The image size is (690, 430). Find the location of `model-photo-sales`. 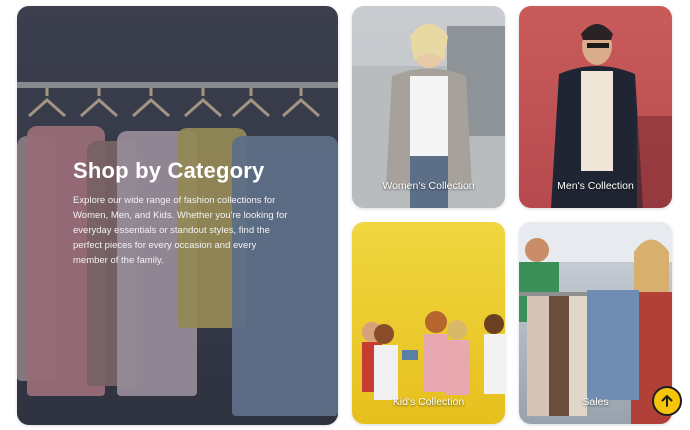

model-photo-sales is located at coordinates (595, 323).